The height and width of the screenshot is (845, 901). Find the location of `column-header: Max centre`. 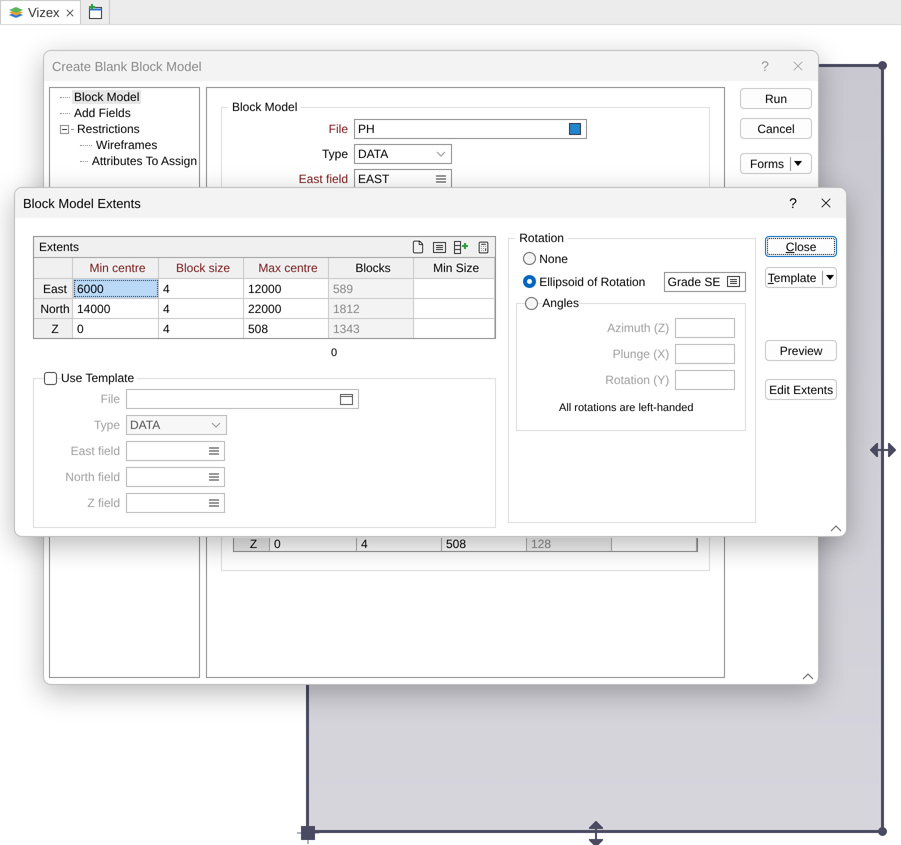

column-header: Max centre is located at coordinates (286, 268).